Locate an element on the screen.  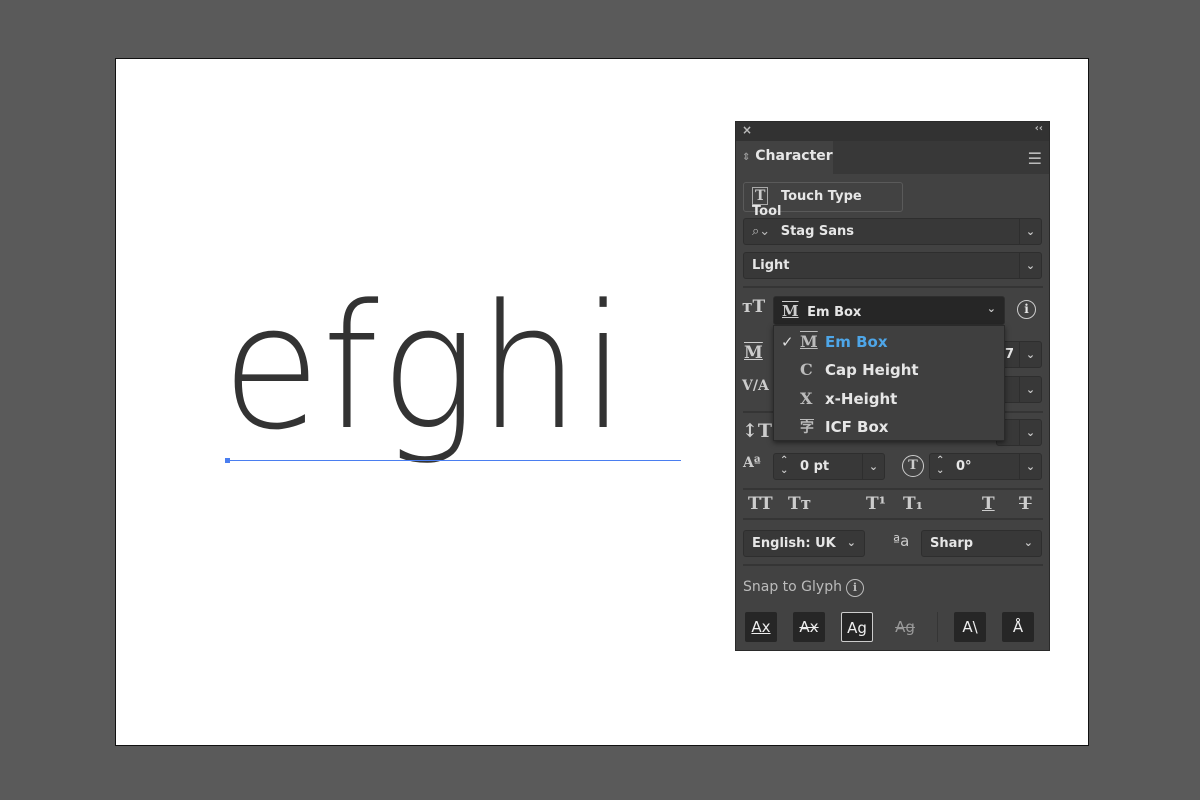
superscript-icon: T¹ is located at coordinates (876, 504).